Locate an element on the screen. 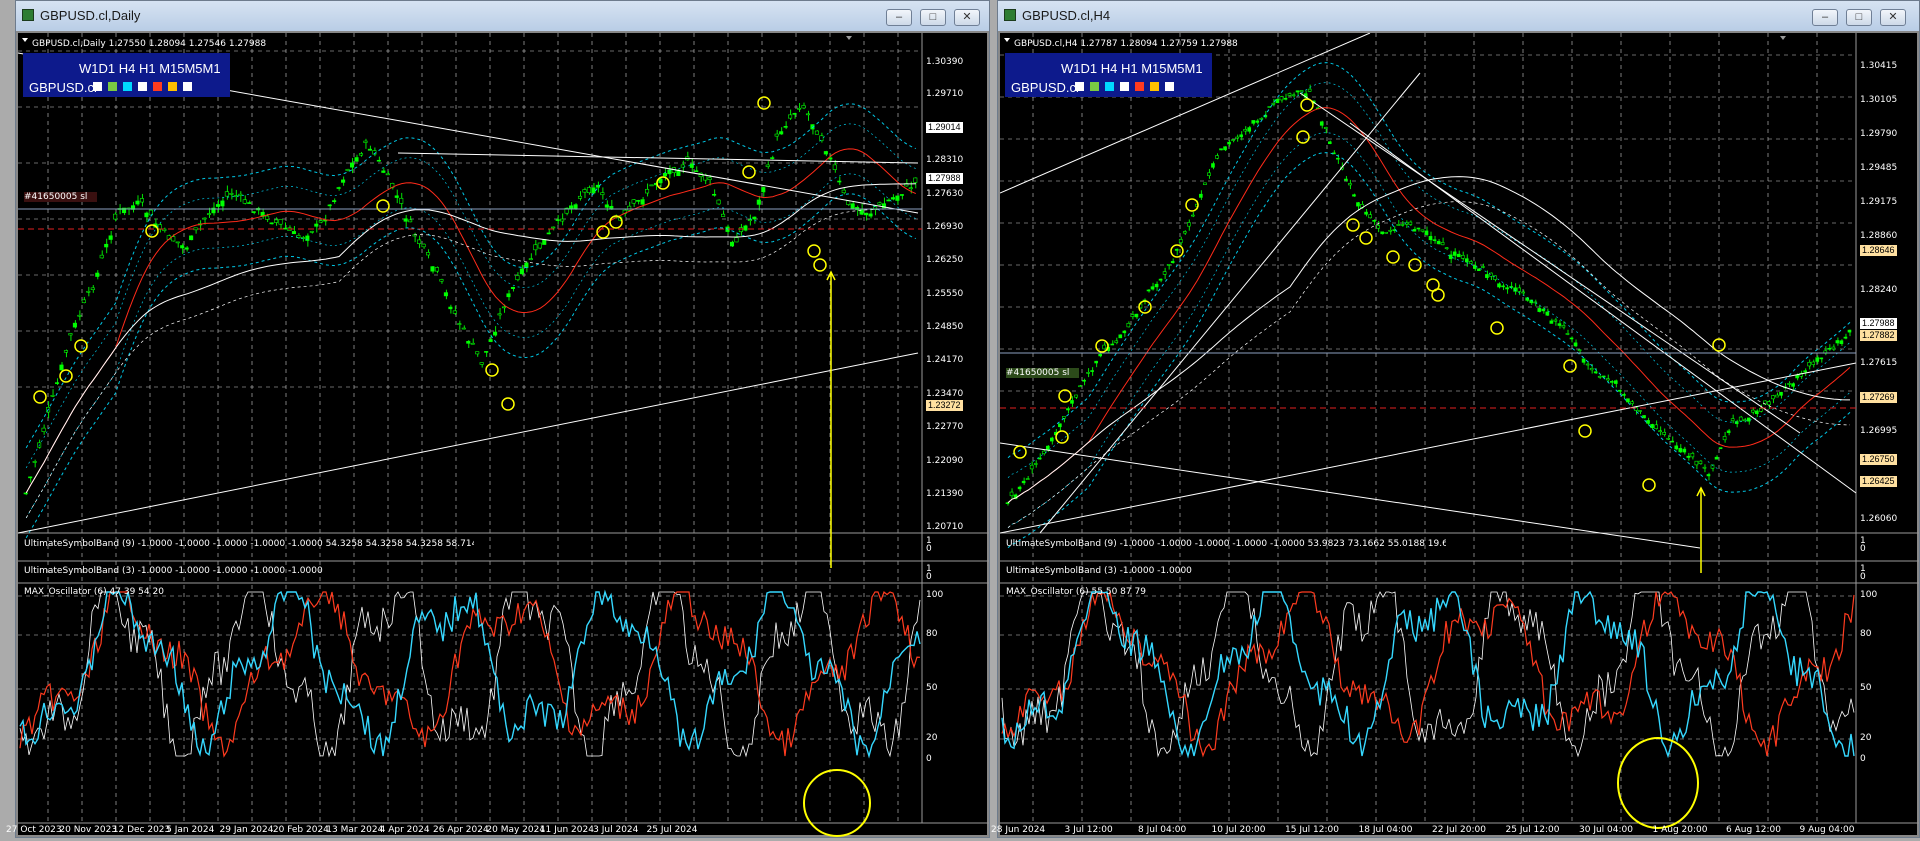 The width and height of the screenshot is (1920, 841). price-tag: 1.27882 is located at coordinates (1878, 335).